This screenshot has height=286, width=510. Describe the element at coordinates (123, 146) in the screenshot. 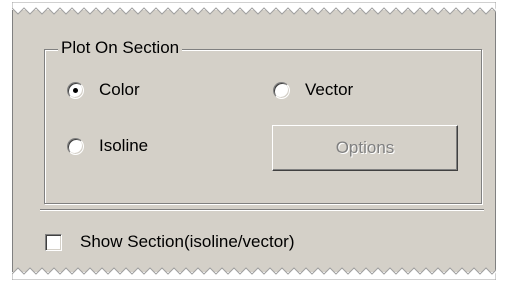

I see `isoline-radio-label: Isoline` at that location.